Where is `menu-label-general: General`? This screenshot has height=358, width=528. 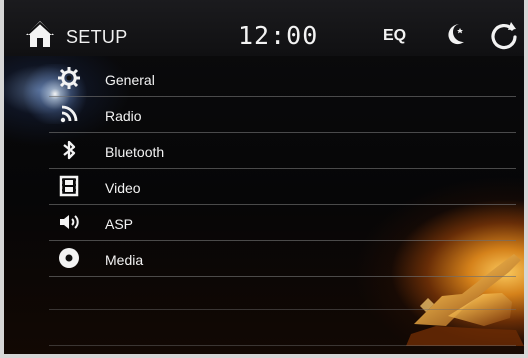
menu-label-general: General is located at coordinates (130, 80).